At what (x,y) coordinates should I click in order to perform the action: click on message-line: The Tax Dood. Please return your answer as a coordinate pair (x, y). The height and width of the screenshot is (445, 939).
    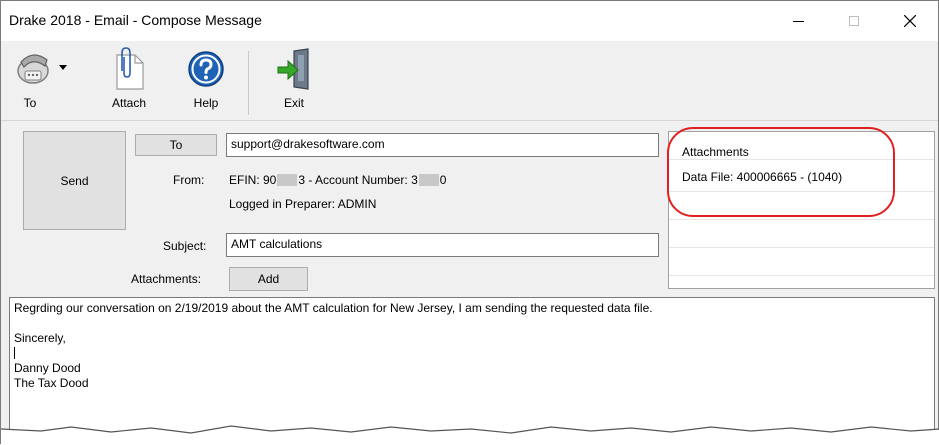
    Looking at the image, I should click on (51, 383).